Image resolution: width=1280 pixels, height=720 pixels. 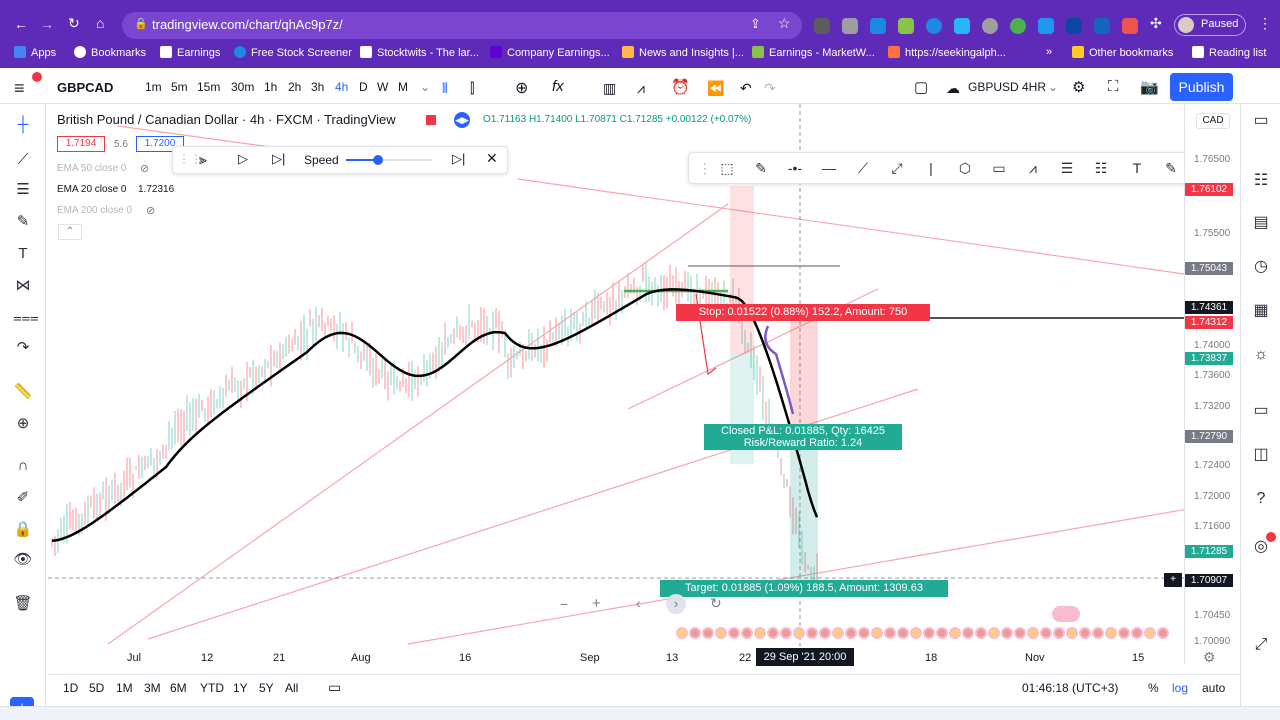 What do you see at coordinates (23, 530) in the screenshot?
I see `lock-icon: 🔒` at bounding box center [23, 530].